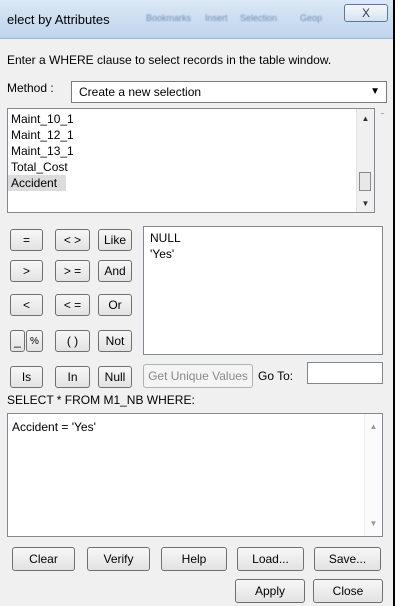 This screenshot has height=606, width=401. What do you see at coordinates (229, 92) in the screenshot?
I see `method-dropdown: Create a new selection ▼` at bounding box center [229, 92].